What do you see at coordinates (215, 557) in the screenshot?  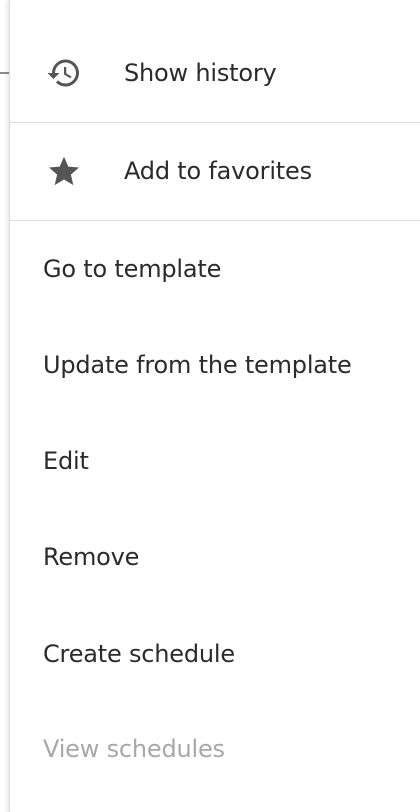 I see `menu-item-remove: Remove` at bounding box center [215, 557].